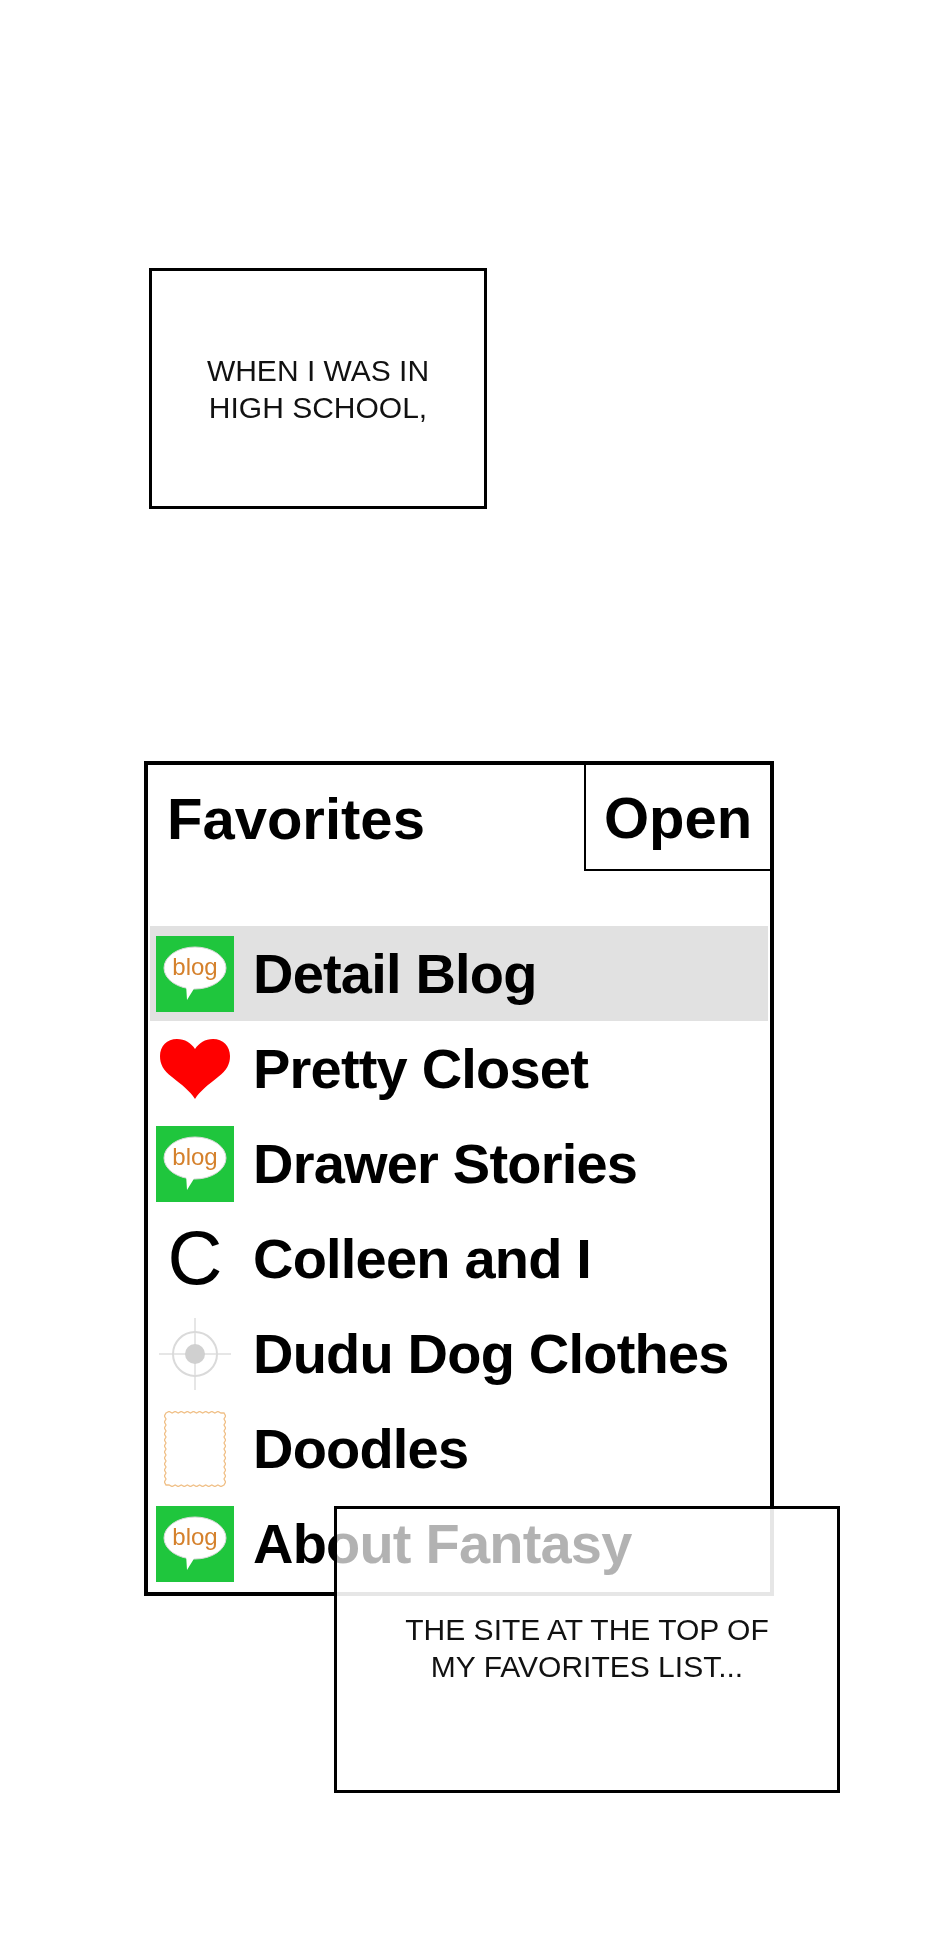 The image size is (940, 1952). I want to click on favorite-item: C Colleen and I, so click(373, 1258).